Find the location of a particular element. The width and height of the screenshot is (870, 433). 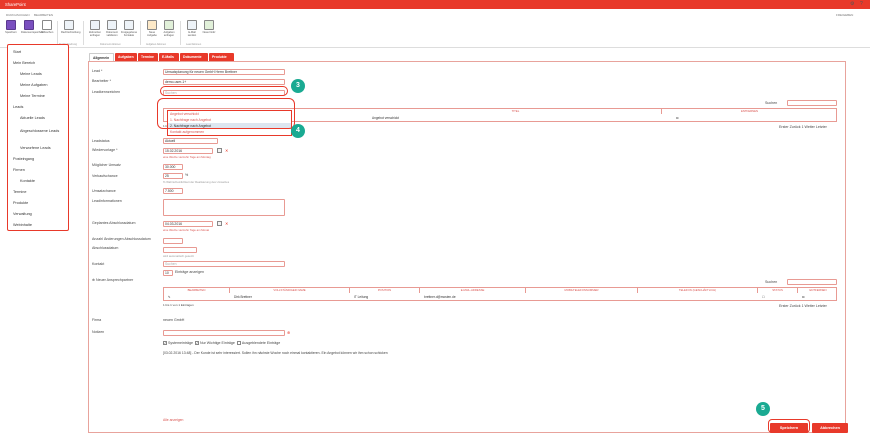

tab-produkte: Produkte is located at coordinates (221, 57).